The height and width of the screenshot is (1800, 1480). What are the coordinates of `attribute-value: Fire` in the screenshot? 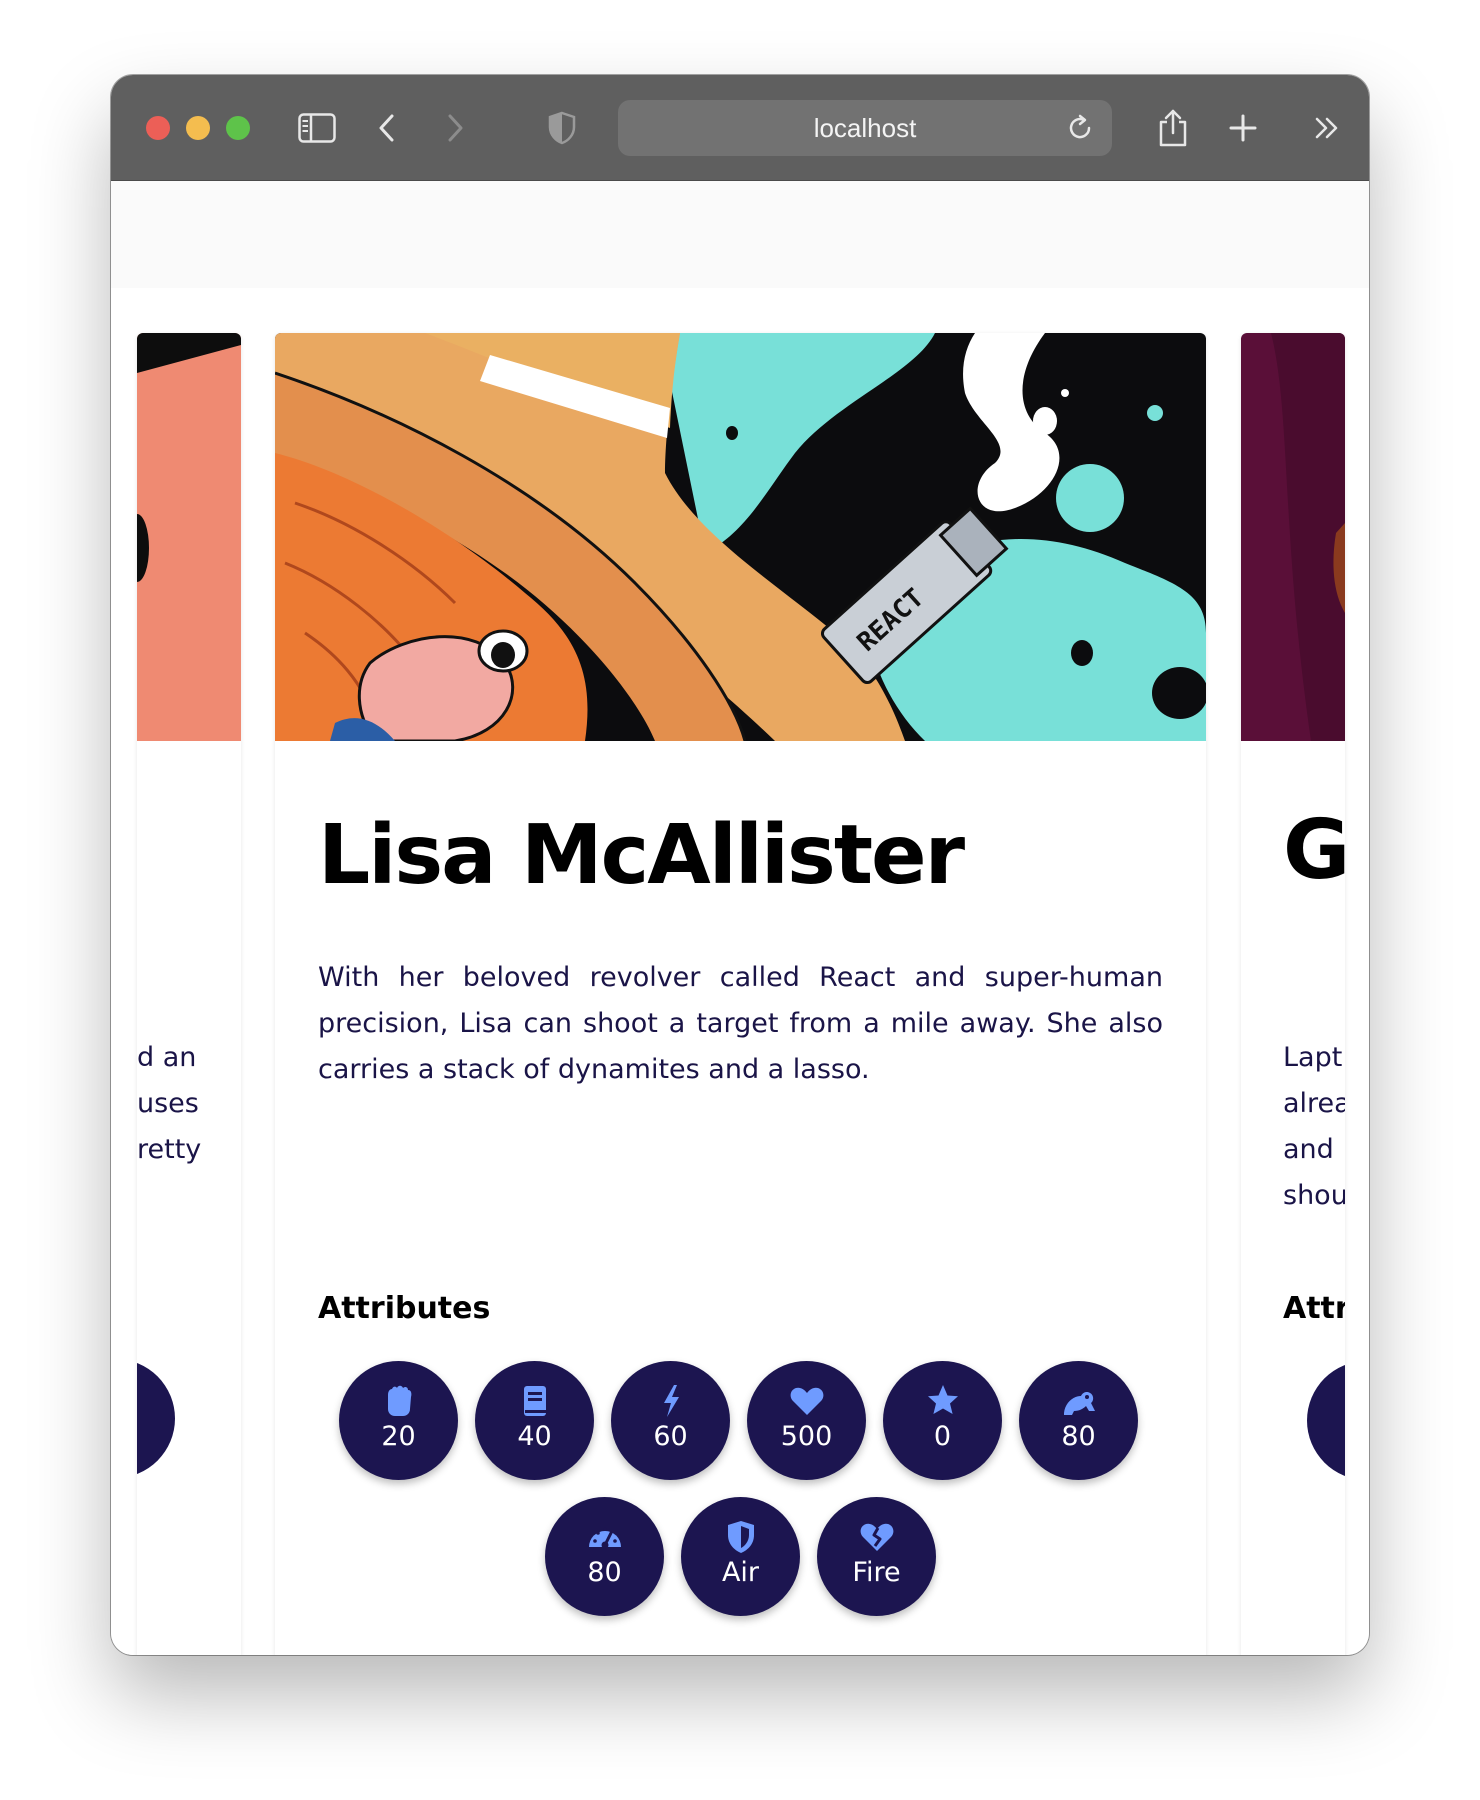 It's located at (876, 1572).